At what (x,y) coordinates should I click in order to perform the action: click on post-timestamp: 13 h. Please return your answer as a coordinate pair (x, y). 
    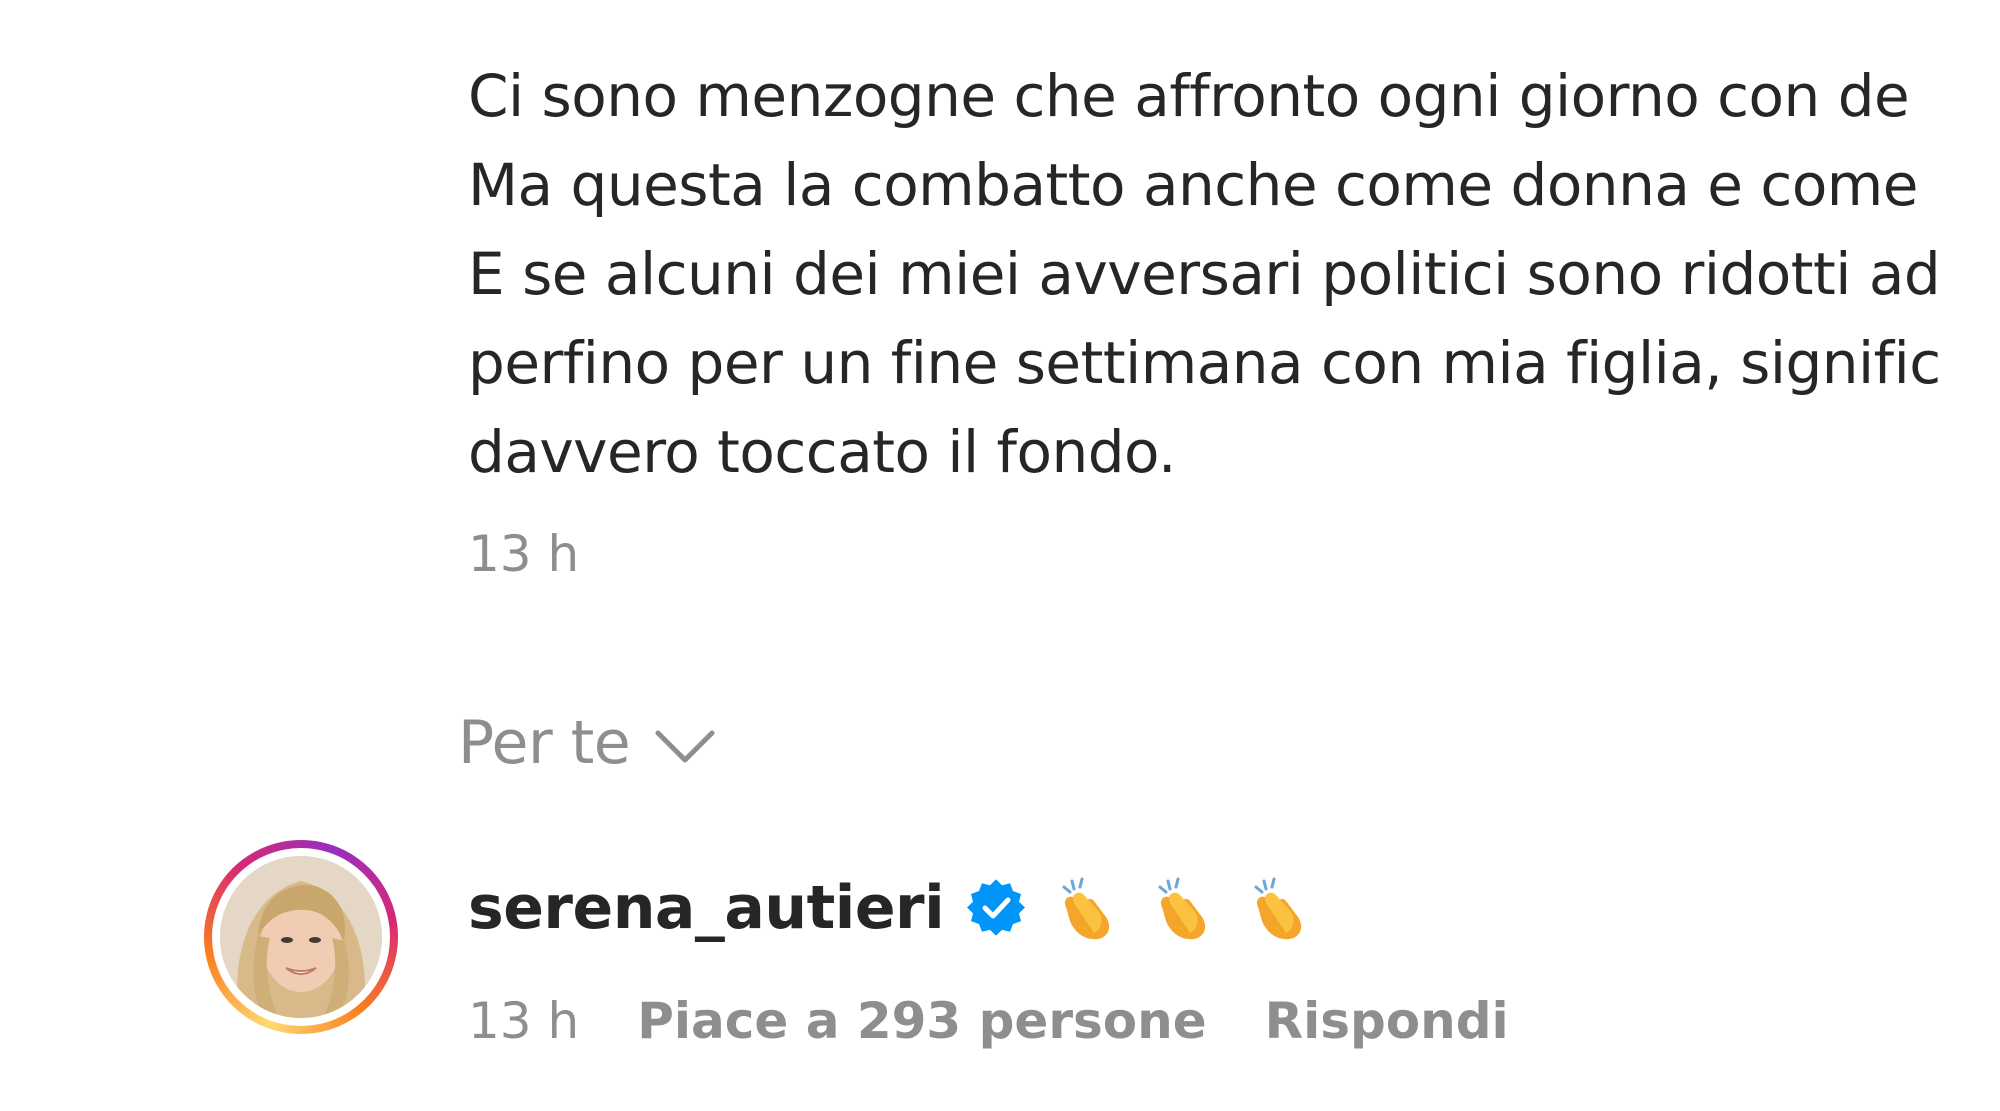
    Looking at the image, I should click on (524, 554).